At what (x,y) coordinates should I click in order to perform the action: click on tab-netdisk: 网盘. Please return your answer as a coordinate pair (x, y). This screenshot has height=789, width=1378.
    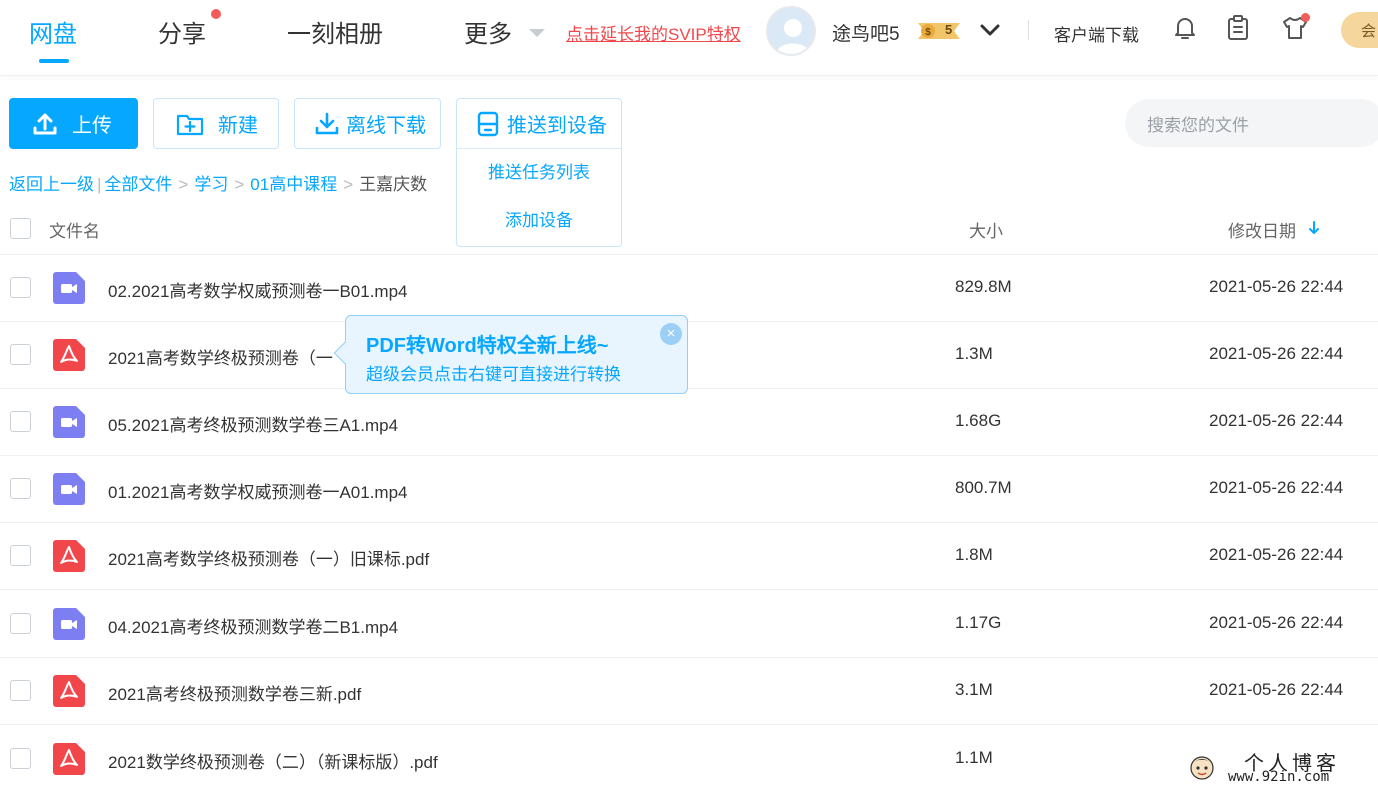
    Looking at the image, I should click on (53, 31).